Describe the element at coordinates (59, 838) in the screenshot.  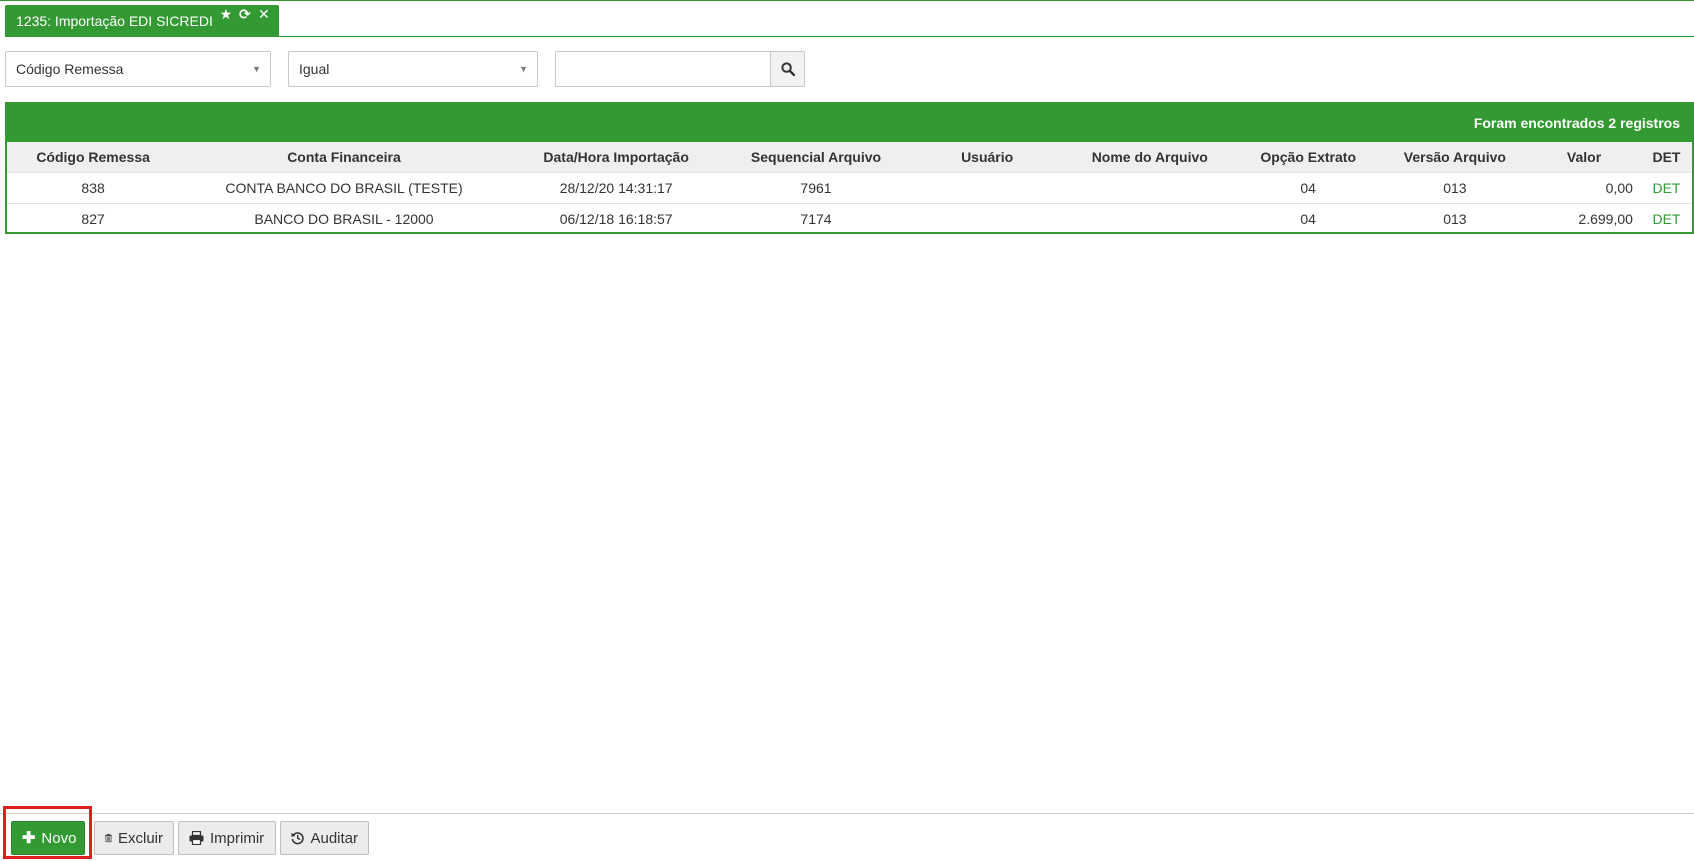
I see `novo-button-label: Novo` at that location.